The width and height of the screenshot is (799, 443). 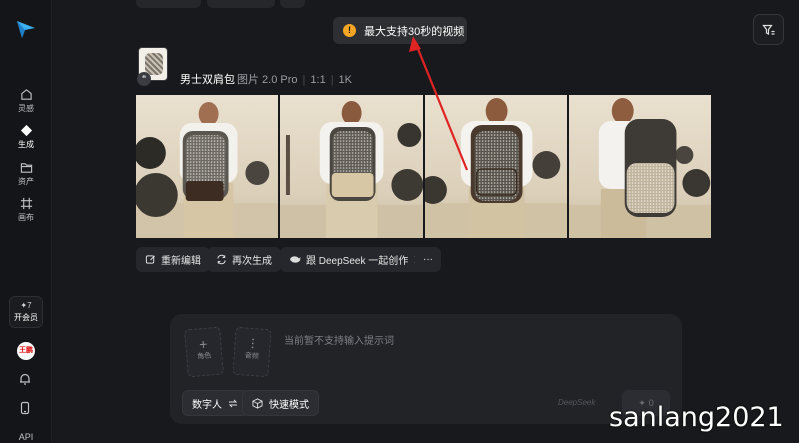 I want to click on toast-notification: ! 最大支持30秒的视频, so click(x=400, y=30).